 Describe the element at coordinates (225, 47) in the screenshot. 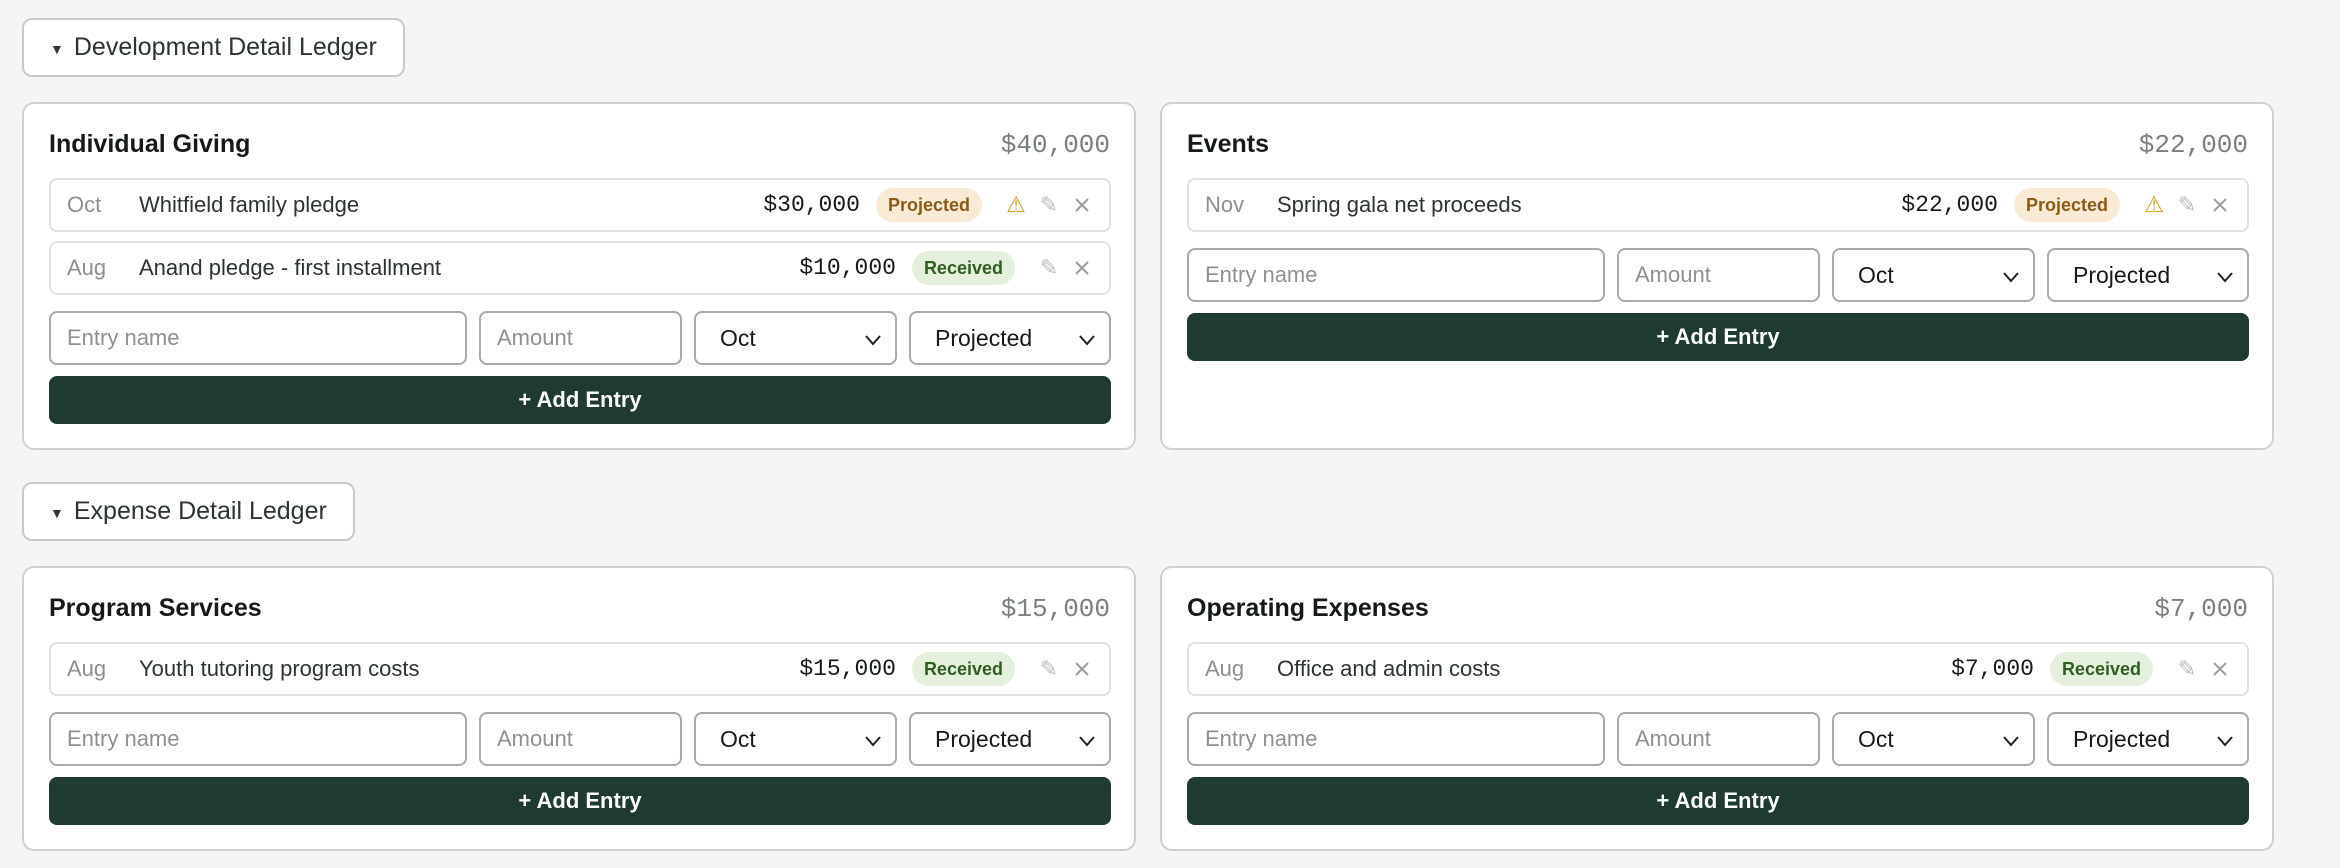

I see `development-ledger-label: Development Detail Ledger` at that location.